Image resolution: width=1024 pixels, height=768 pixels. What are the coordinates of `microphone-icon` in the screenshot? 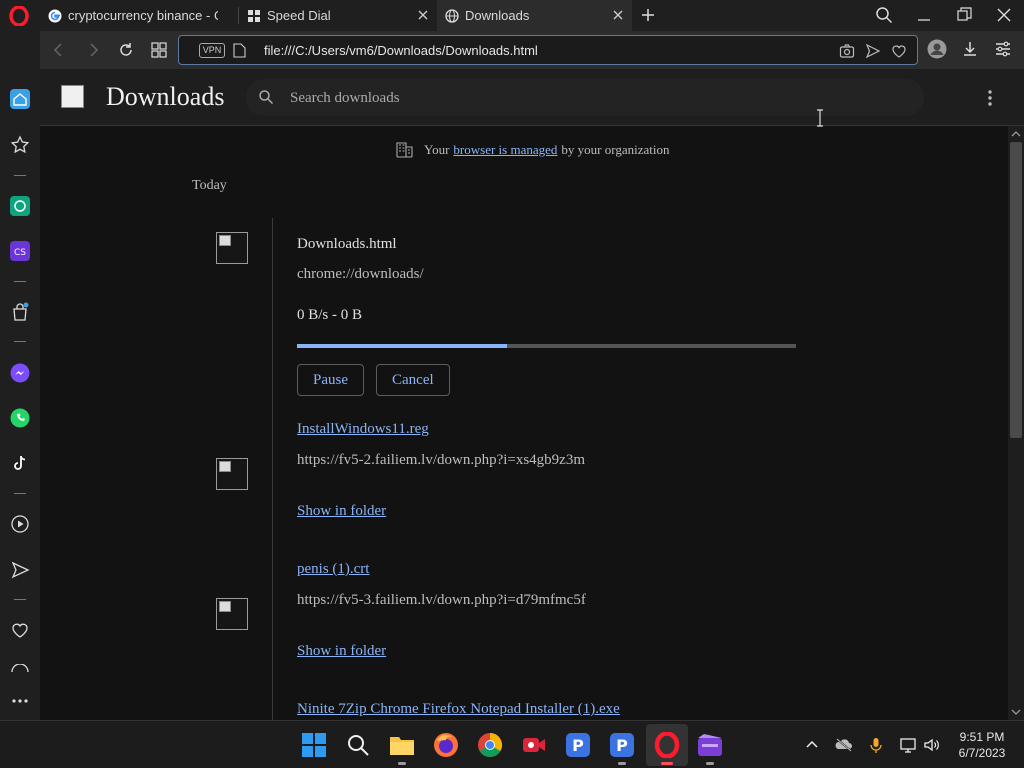 It's located at (876, 745).